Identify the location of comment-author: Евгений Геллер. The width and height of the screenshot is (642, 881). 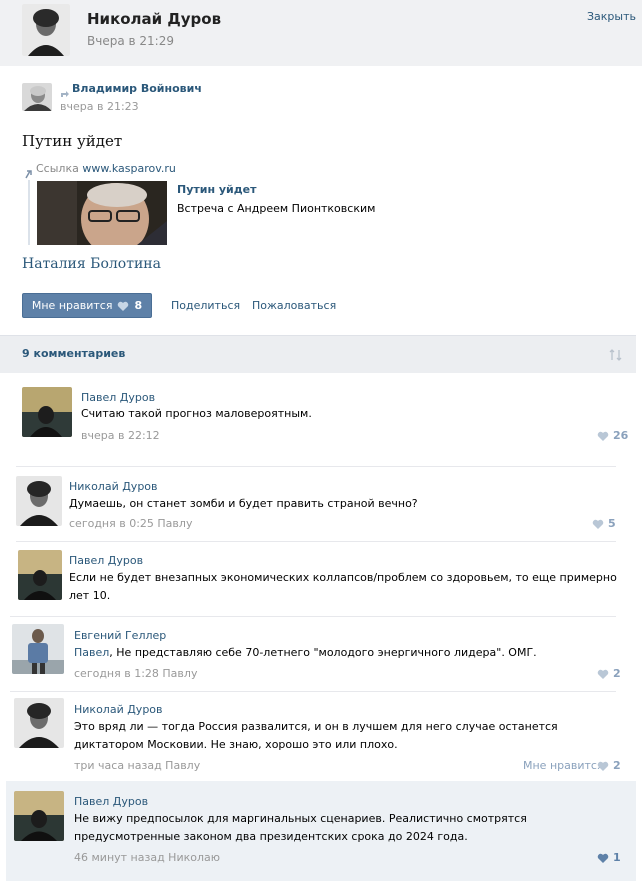
(120, 635).